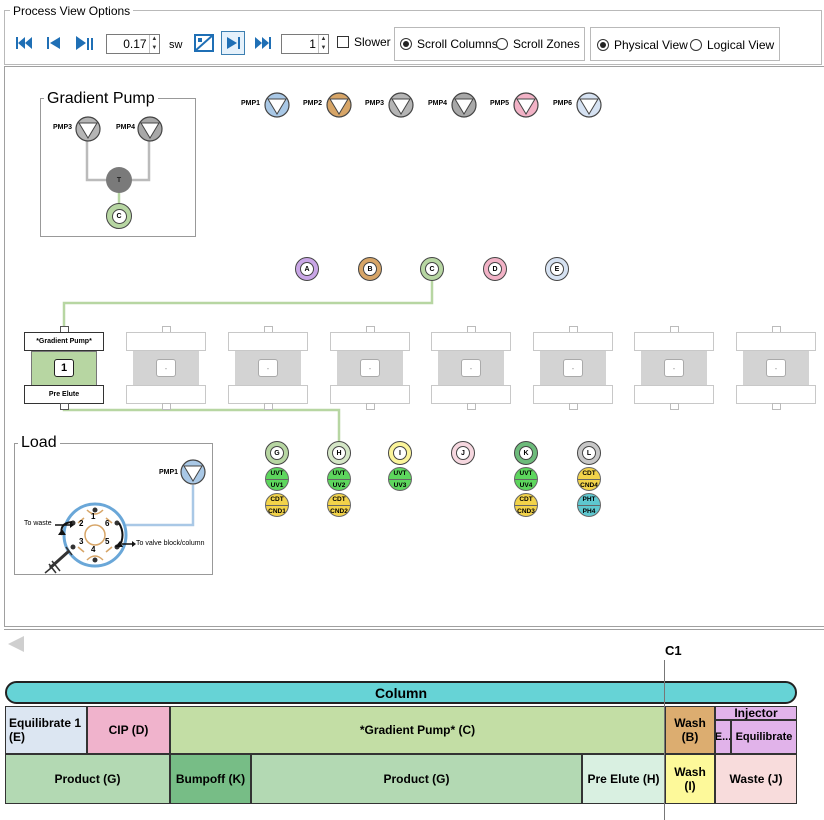 This screenshot has width=824, height=820. I want to click on block-product-g-1: Product (G), so click(87, 779).